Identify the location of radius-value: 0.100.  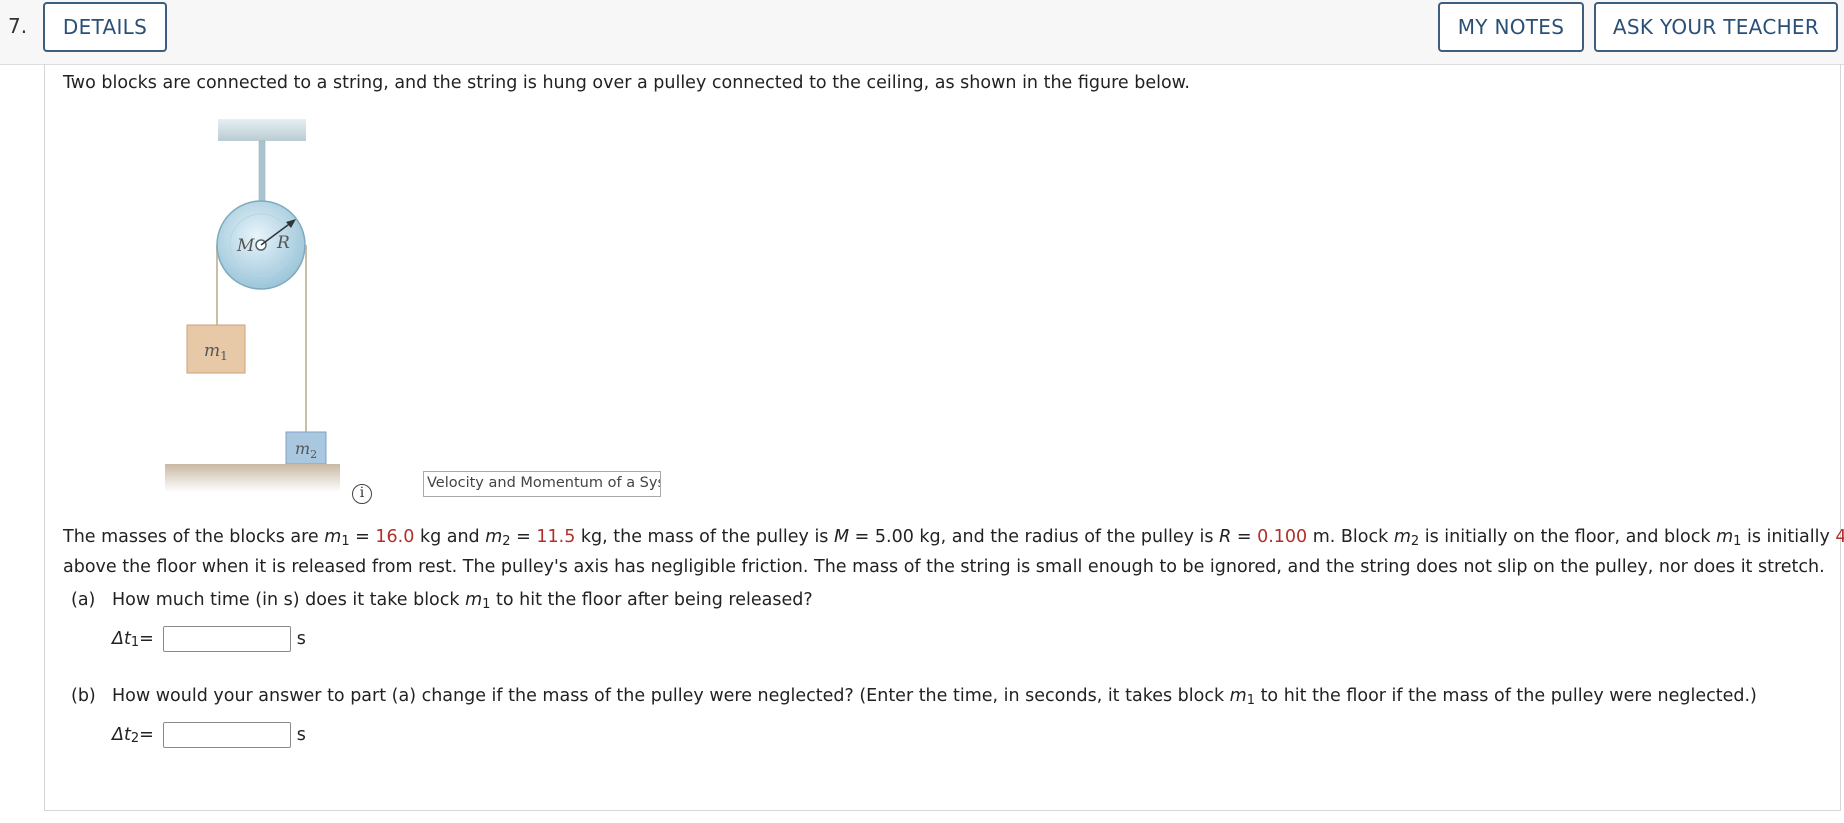
(1282, 537).